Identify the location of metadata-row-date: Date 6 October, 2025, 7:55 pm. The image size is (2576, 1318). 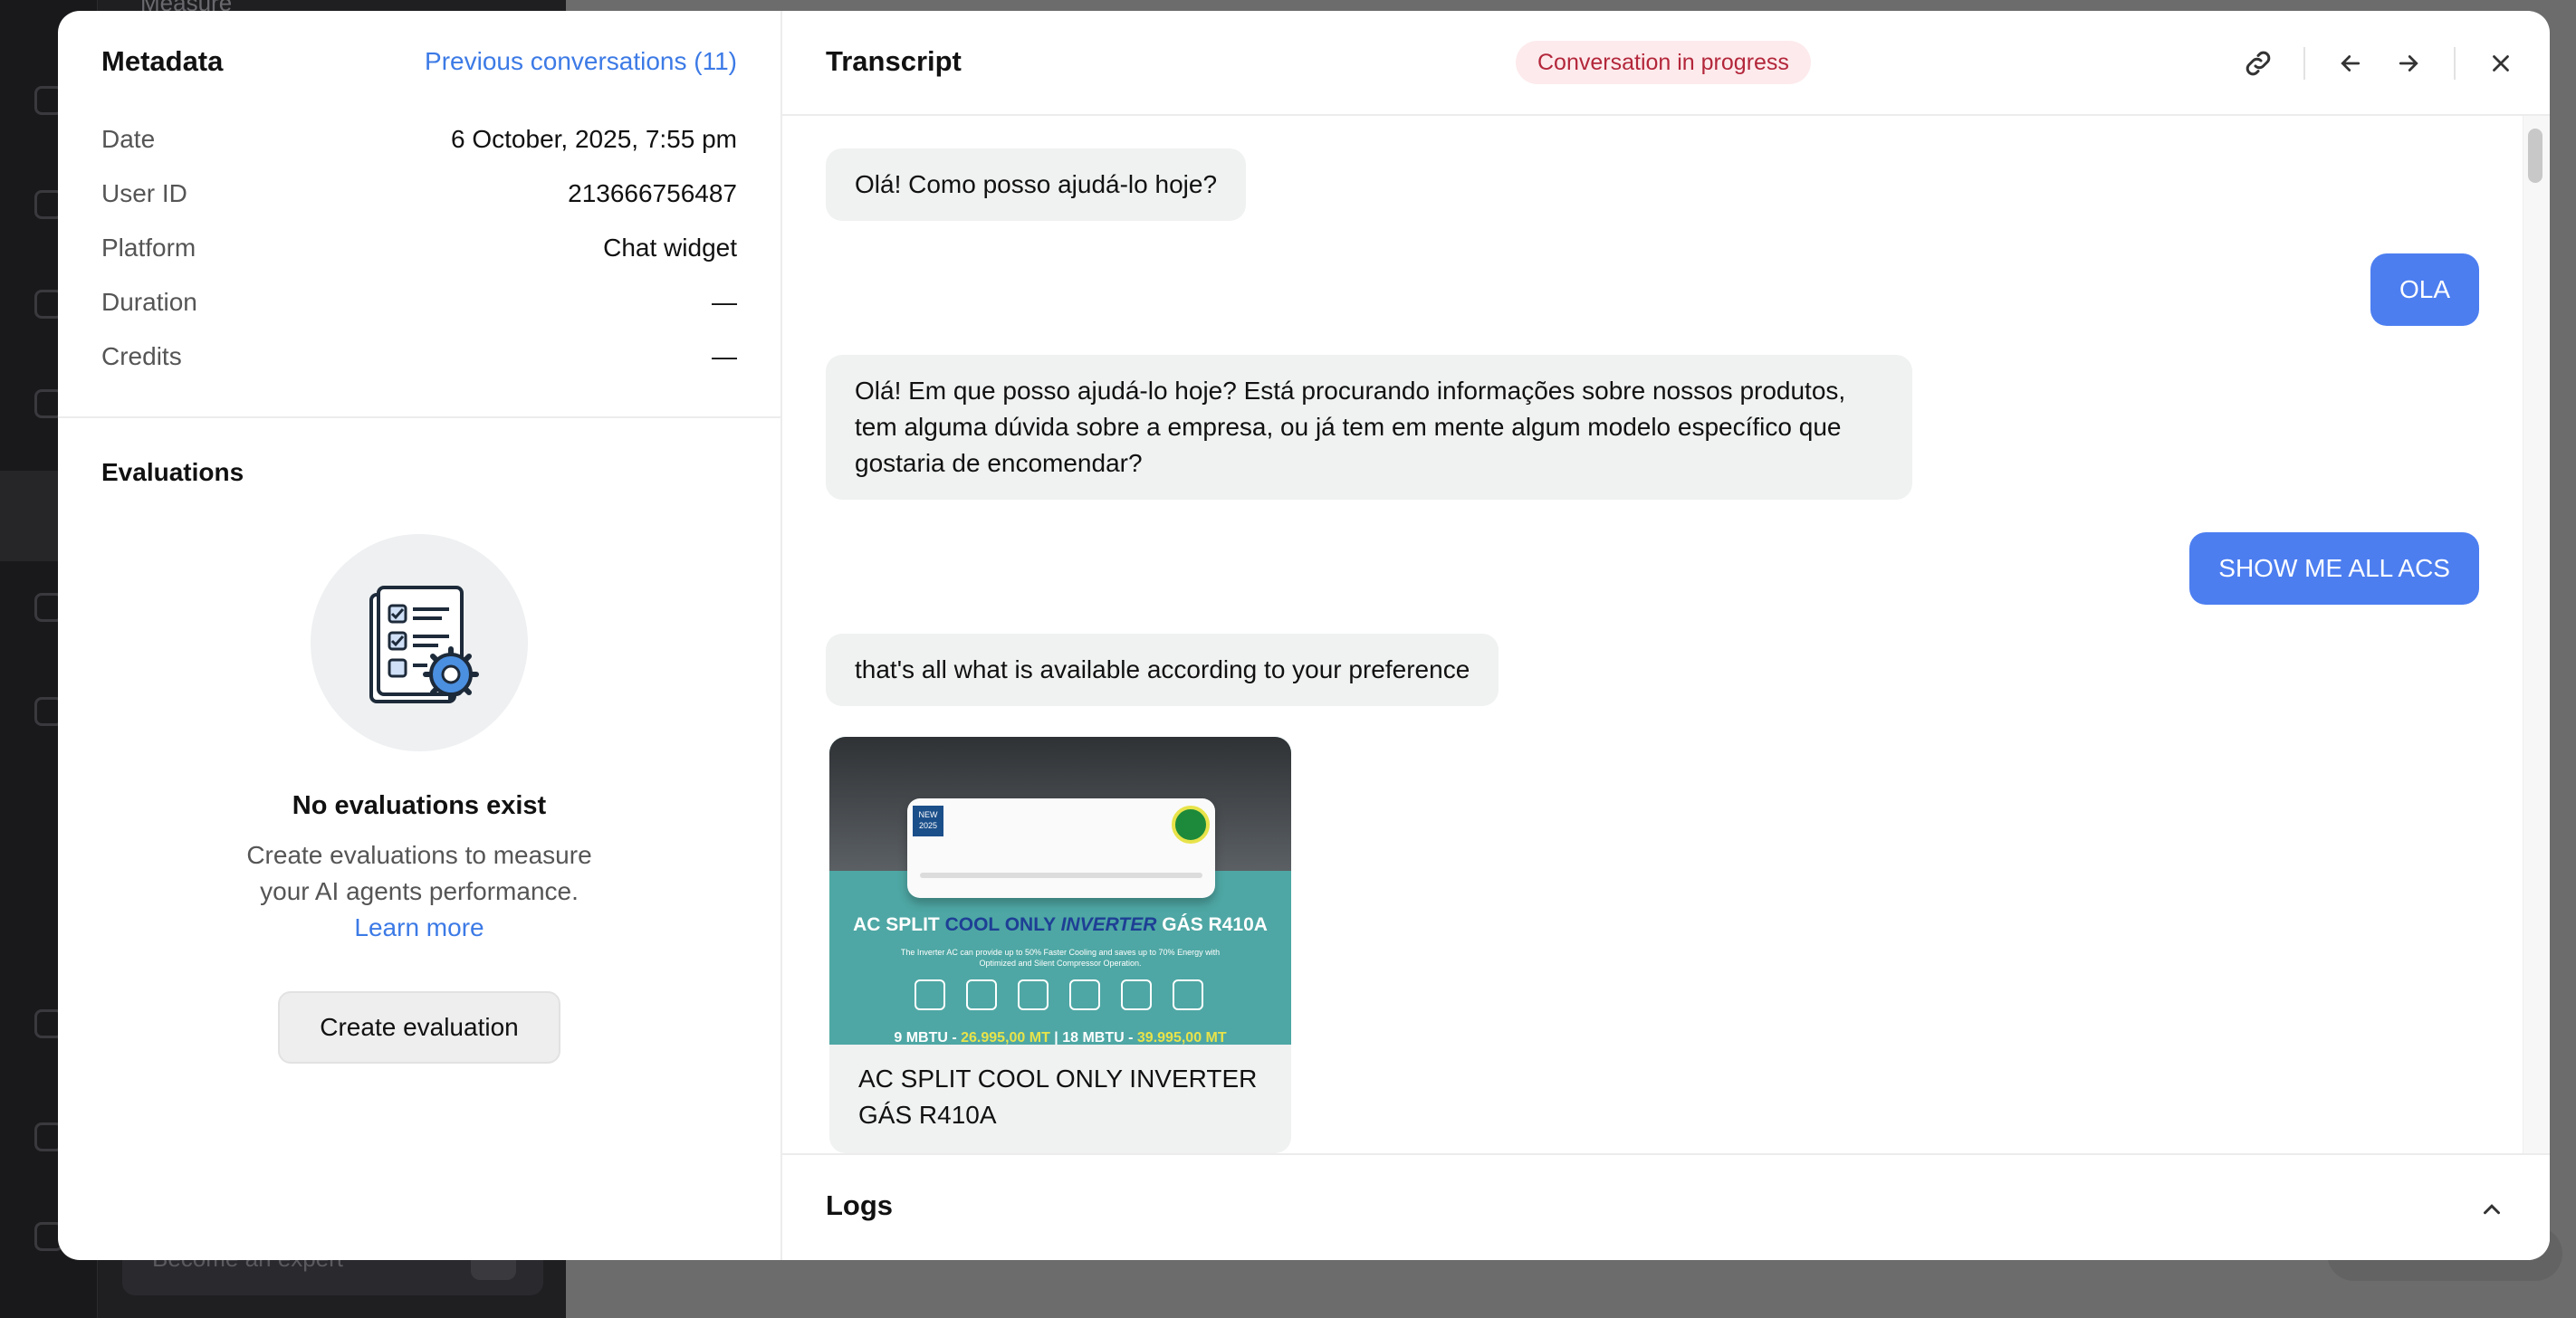
(419, 140).